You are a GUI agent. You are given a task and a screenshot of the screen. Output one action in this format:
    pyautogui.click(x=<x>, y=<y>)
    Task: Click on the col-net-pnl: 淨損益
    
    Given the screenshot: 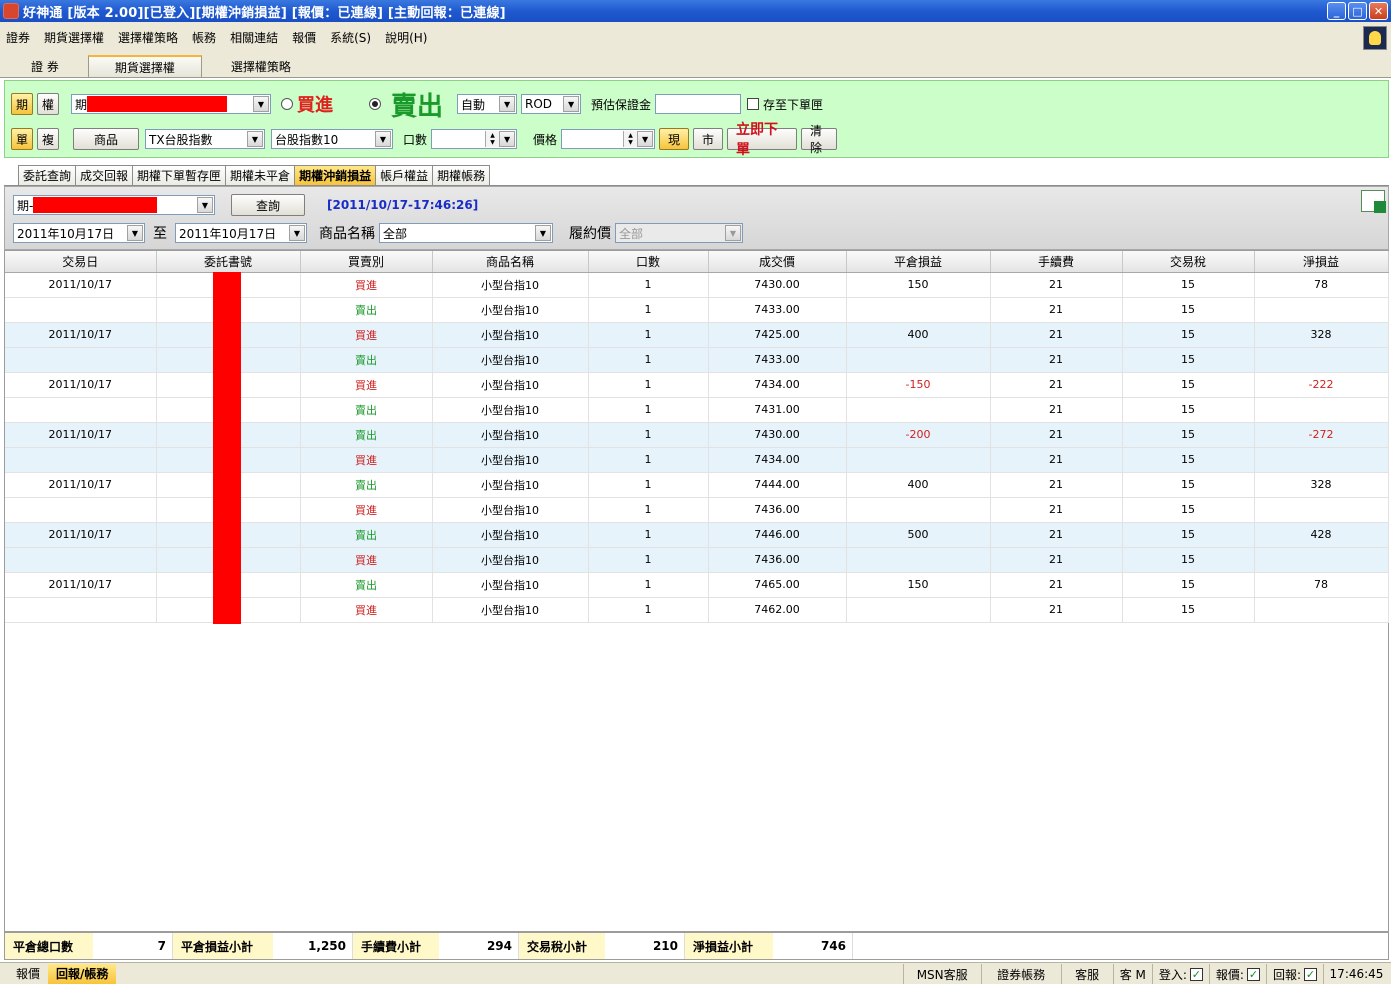 What is the action you would take?
    pyautogui.click(x=1321, y=262)
    